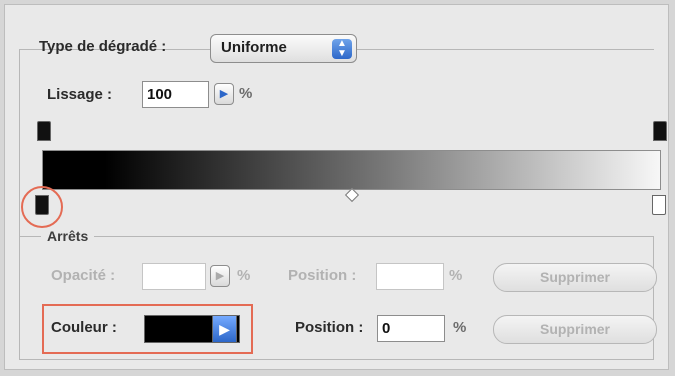 Image resolution: width=675 pixels, height=376 pixels. Describe the element at coordinates (174, 276) in the screenshot. I see `opacity-input` at that location.